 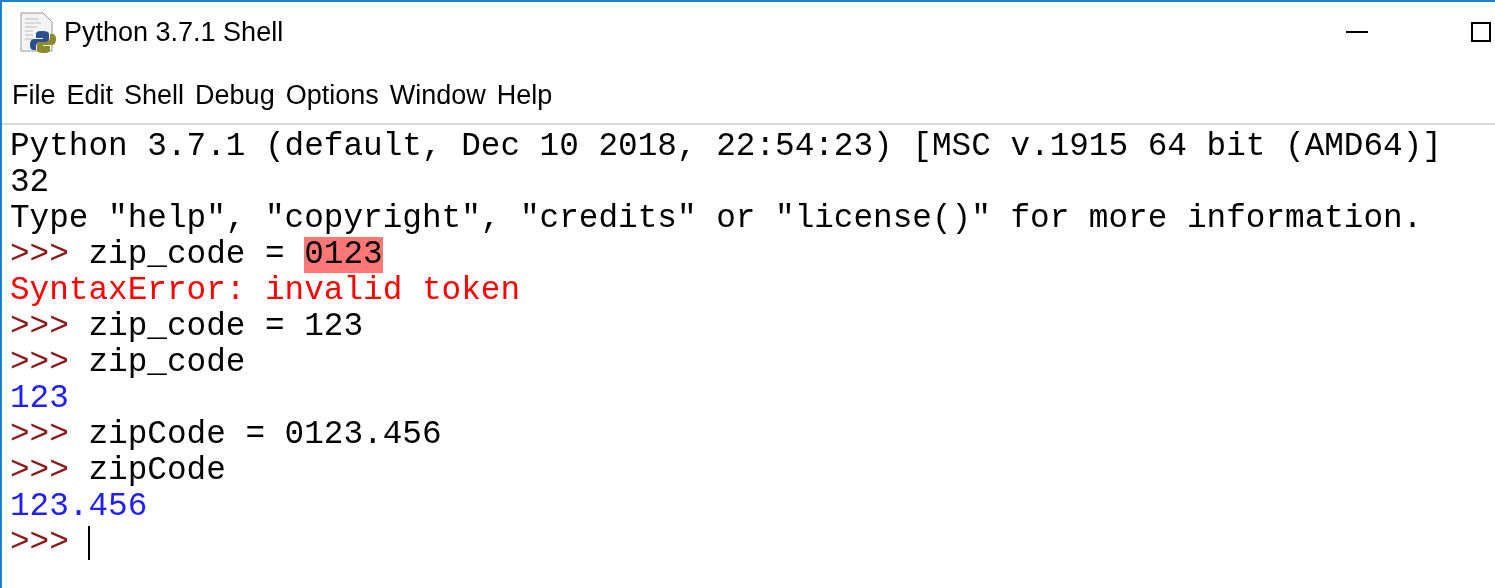 I want to click on menu-item: Window, so click(x=437, y=94).